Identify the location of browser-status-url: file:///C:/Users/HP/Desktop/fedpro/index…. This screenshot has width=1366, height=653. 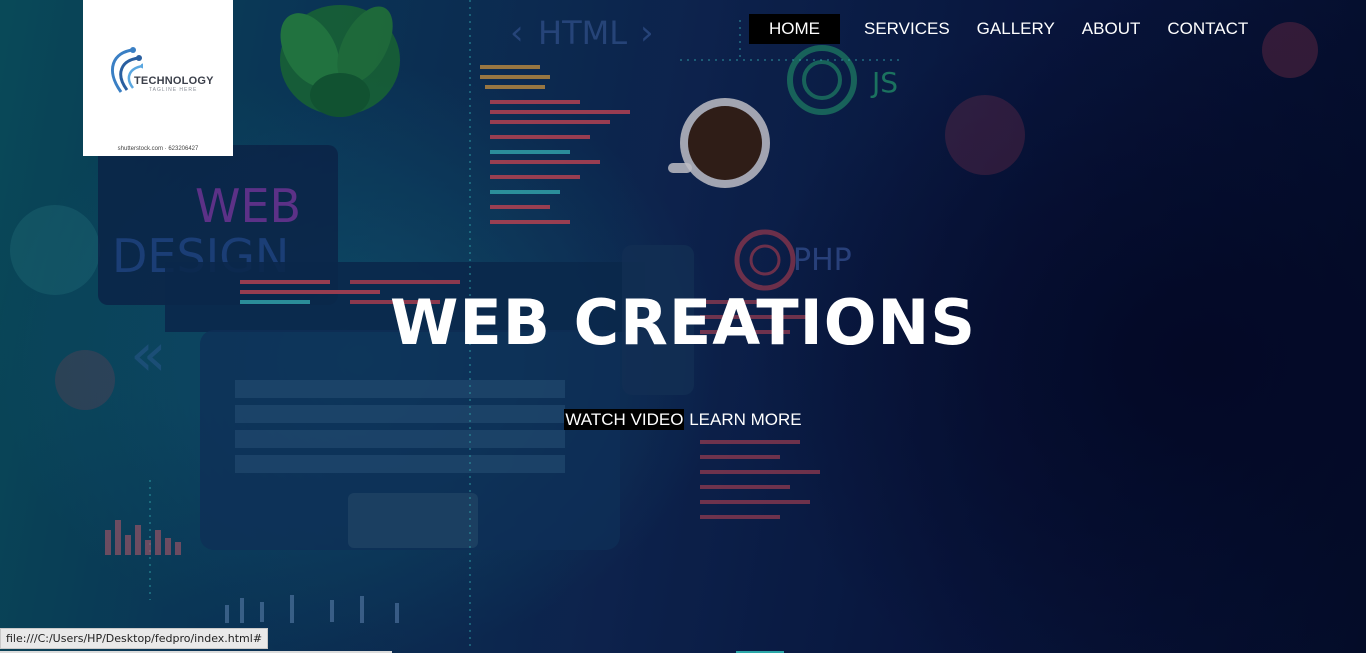
(134, 638).